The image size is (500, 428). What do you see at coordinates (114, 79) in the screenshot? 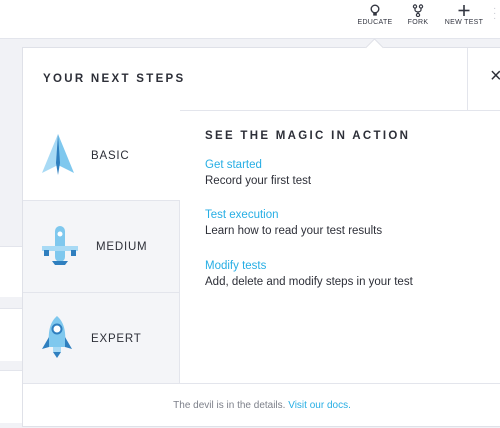
I see `panel-title: YOUR NEXT STEPS` at bounding box center [114, 79].